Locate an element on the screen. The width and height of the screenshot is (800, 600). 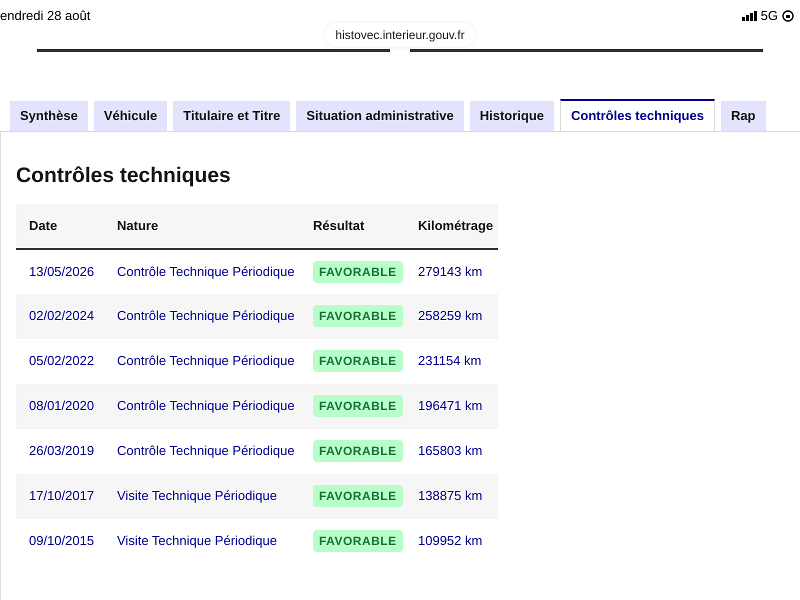
tab: Titulaire et Titre is located at coordinates (231, 116).